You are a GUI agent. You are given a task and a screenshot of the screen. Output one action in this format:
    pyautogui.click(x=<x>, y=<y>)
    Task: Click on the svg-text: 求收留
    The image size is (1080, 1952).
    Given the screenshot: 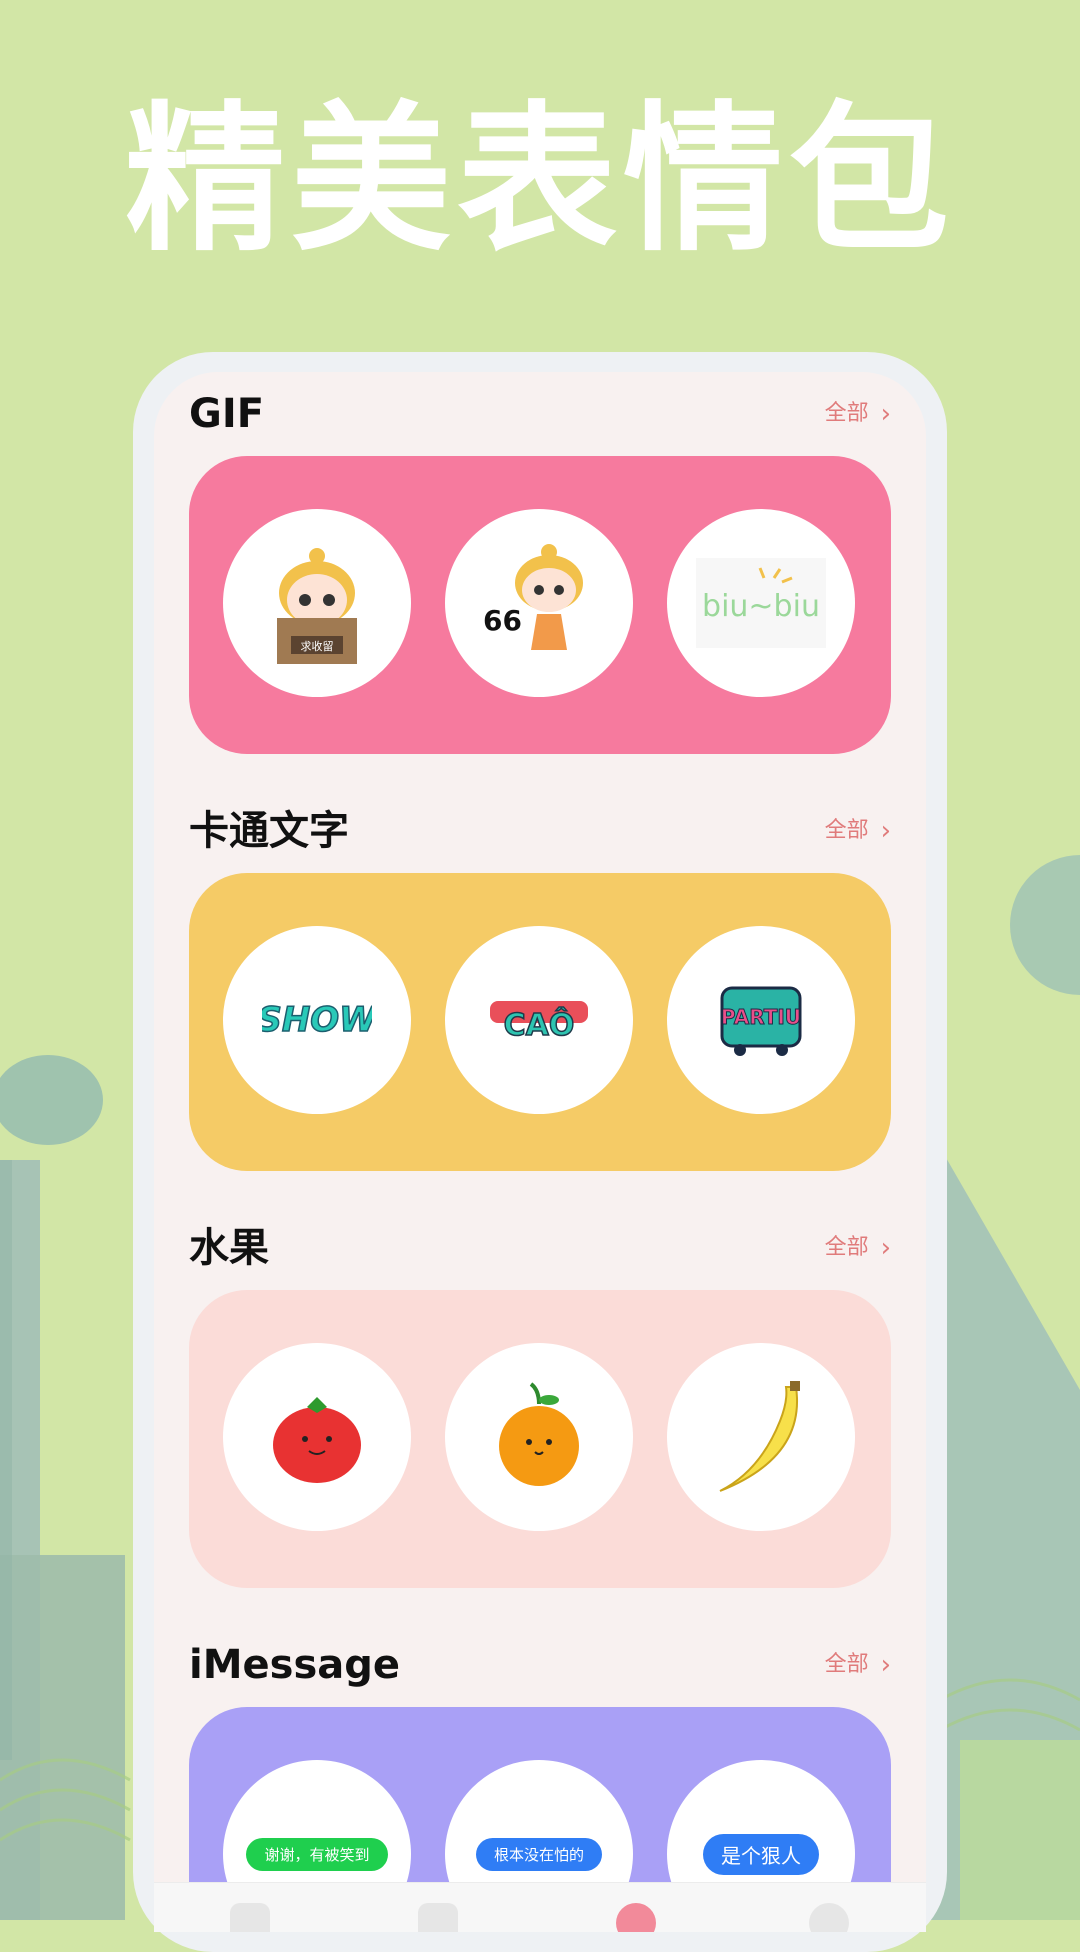 What is the action you would take?
    pyautogui.click(x=317, y=646)
    